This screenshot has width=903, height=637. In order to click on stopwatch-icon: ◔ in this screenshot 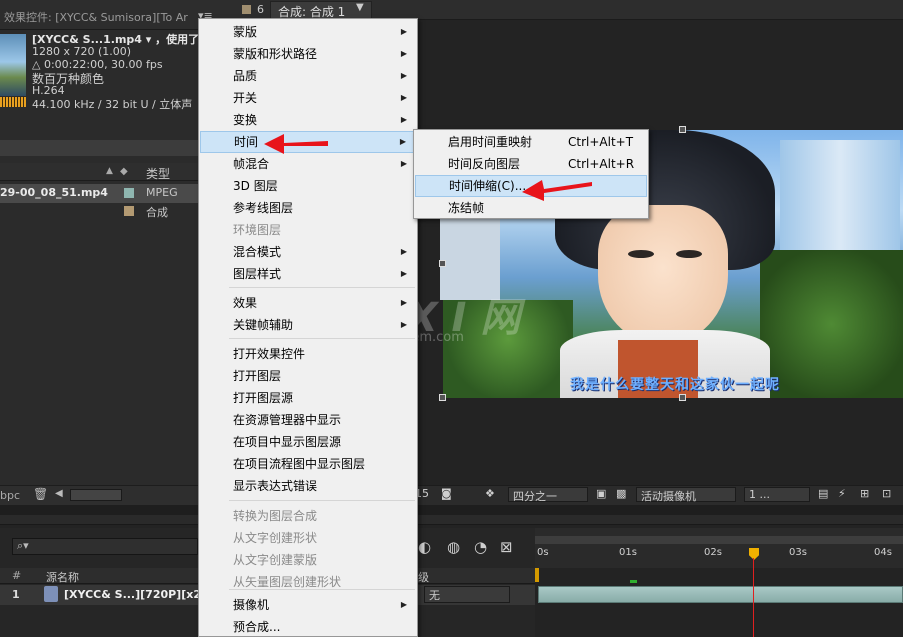, I will do `click(480, 547)`.